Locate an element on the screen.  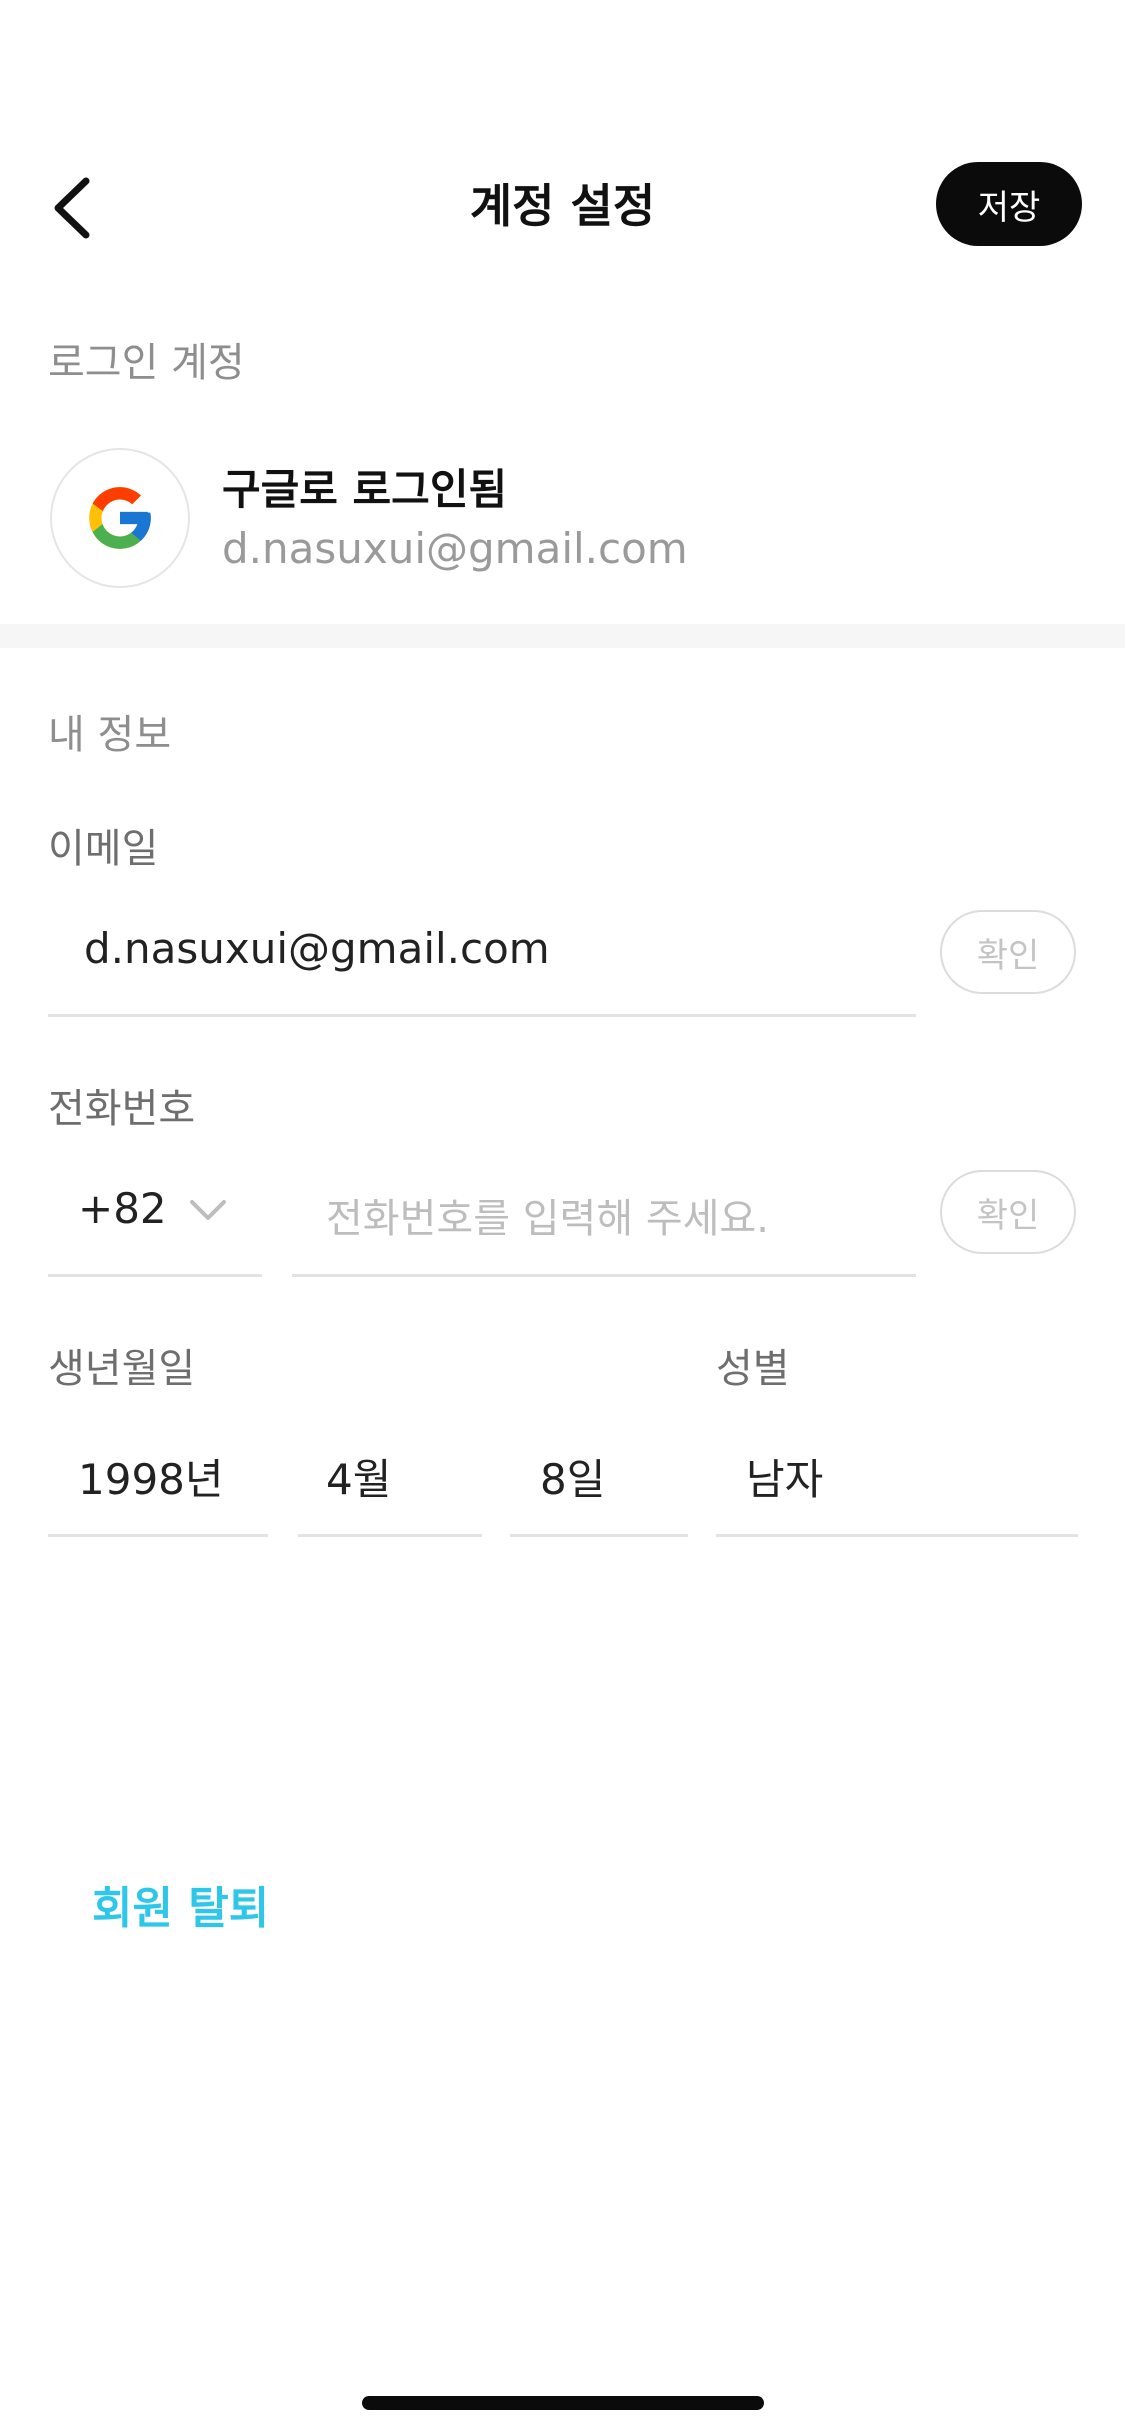
login-status-text: 구글로 로그인됨 is located at coordinates (365, 489).